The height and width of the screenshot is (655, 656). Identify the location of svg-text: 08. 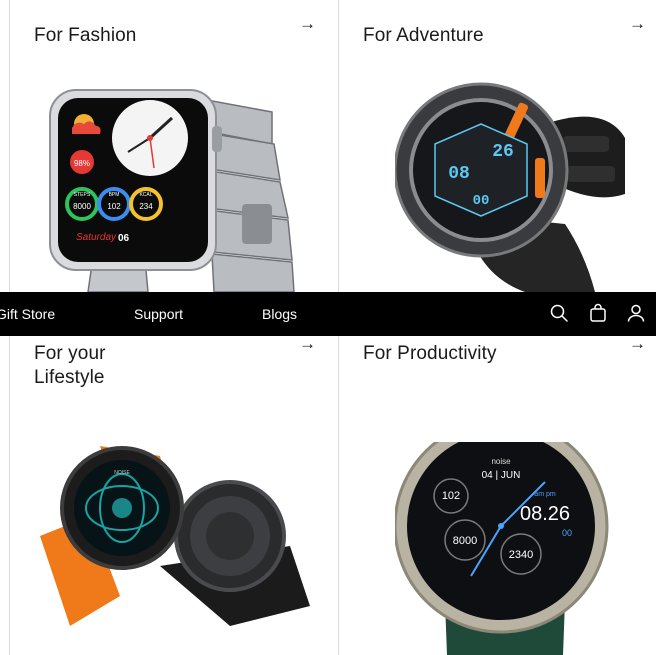
(459, 174).